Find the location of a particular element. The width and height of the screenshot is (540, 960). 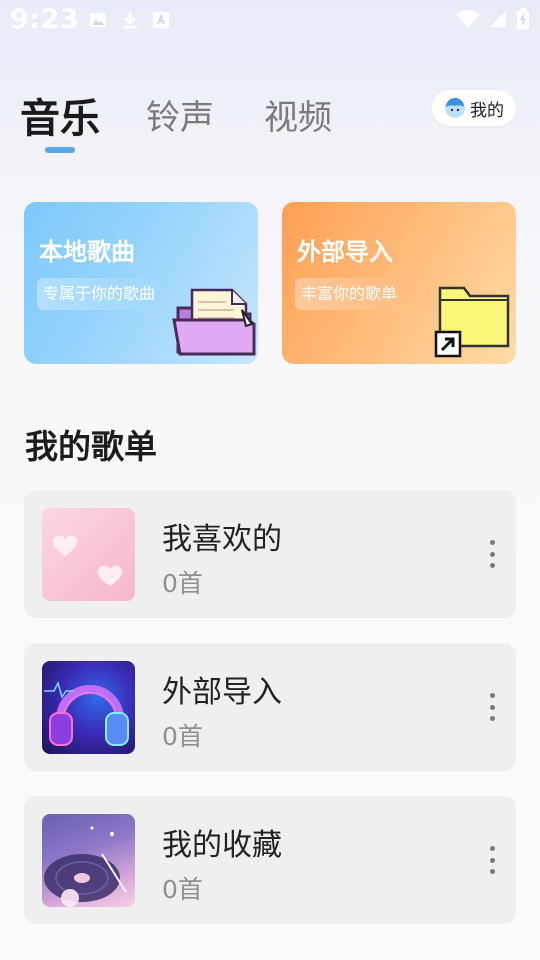

headphones-icon is located at coordinates (86, 713).